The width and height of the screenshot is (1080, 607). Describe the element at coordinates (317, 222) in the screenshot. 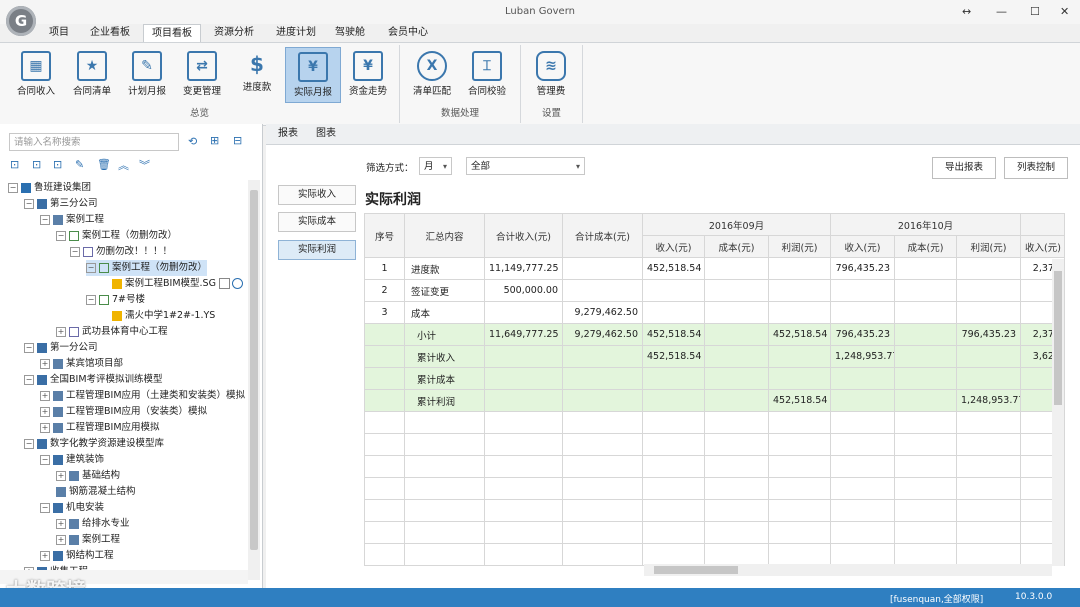

I see `actual-cost-button: 实际成本` at that location.